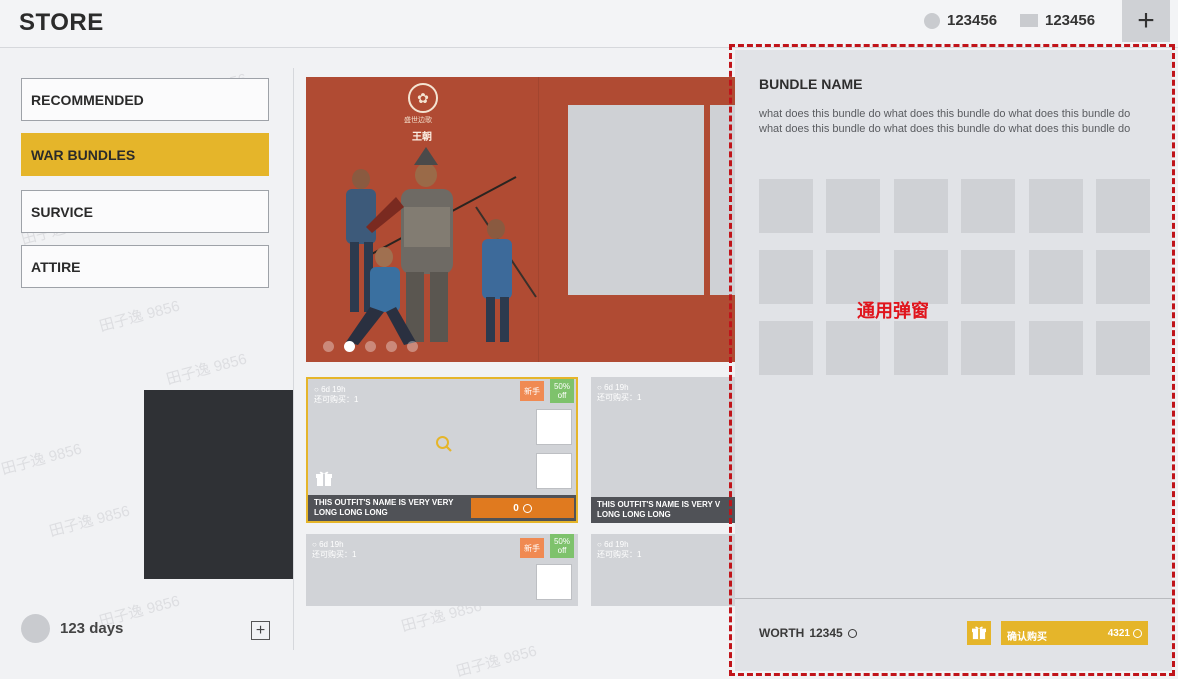  I want to click on sidebar-item-survice: SURVICE, so click(145, 211).